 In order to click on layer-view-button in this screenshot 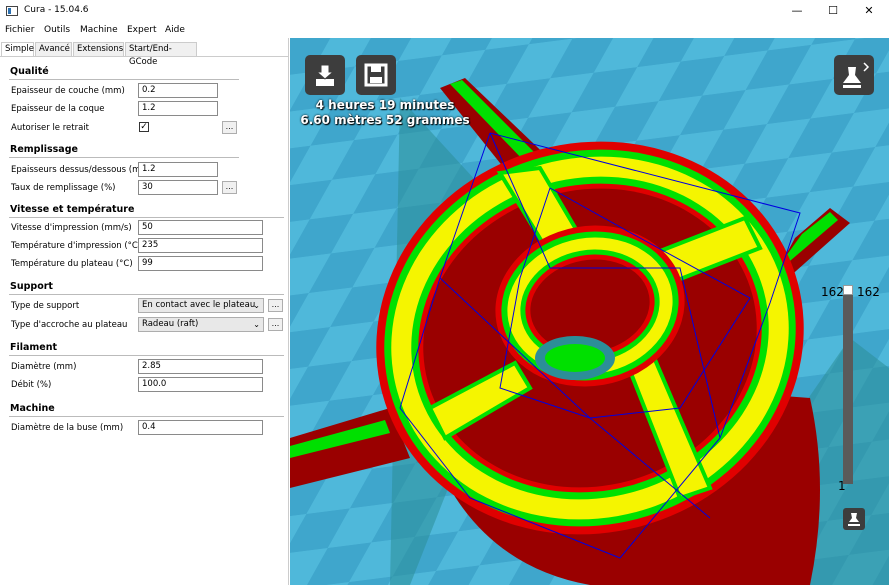, I will do `click(854, 519)`.